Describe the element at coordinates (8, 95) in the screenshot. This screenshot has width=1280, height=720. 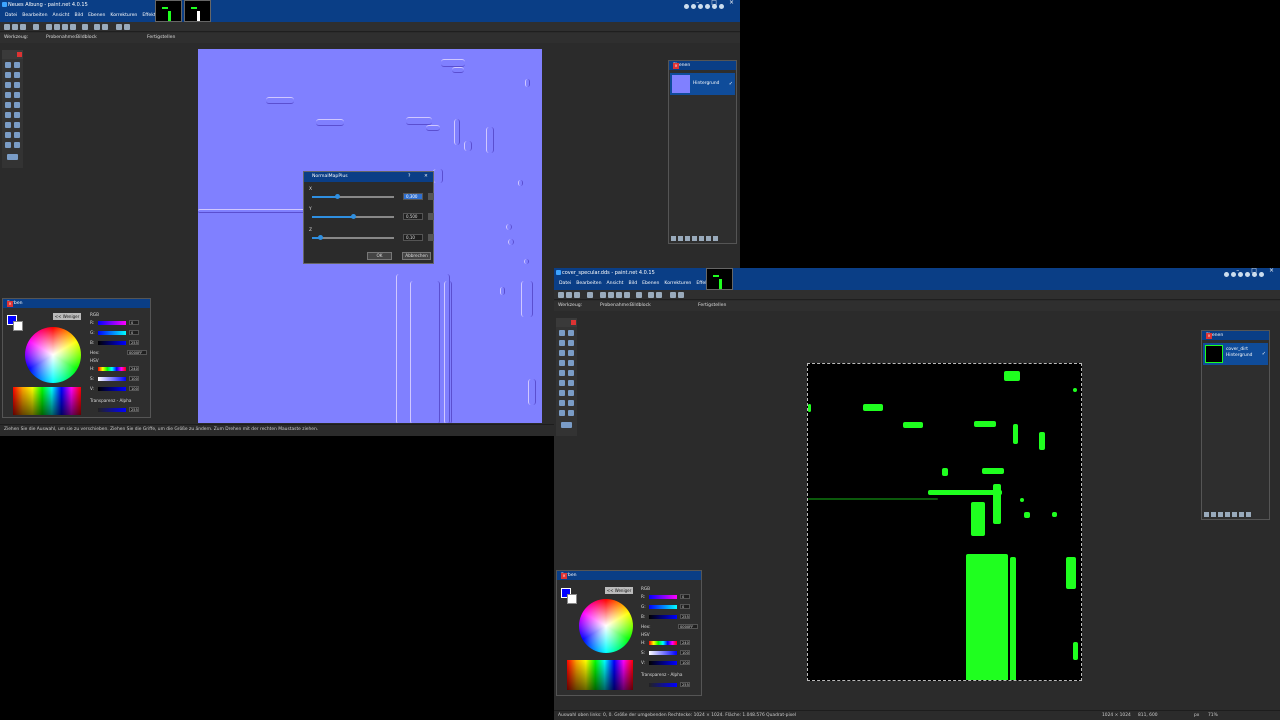
I see `magic-wand-icon` at that location.